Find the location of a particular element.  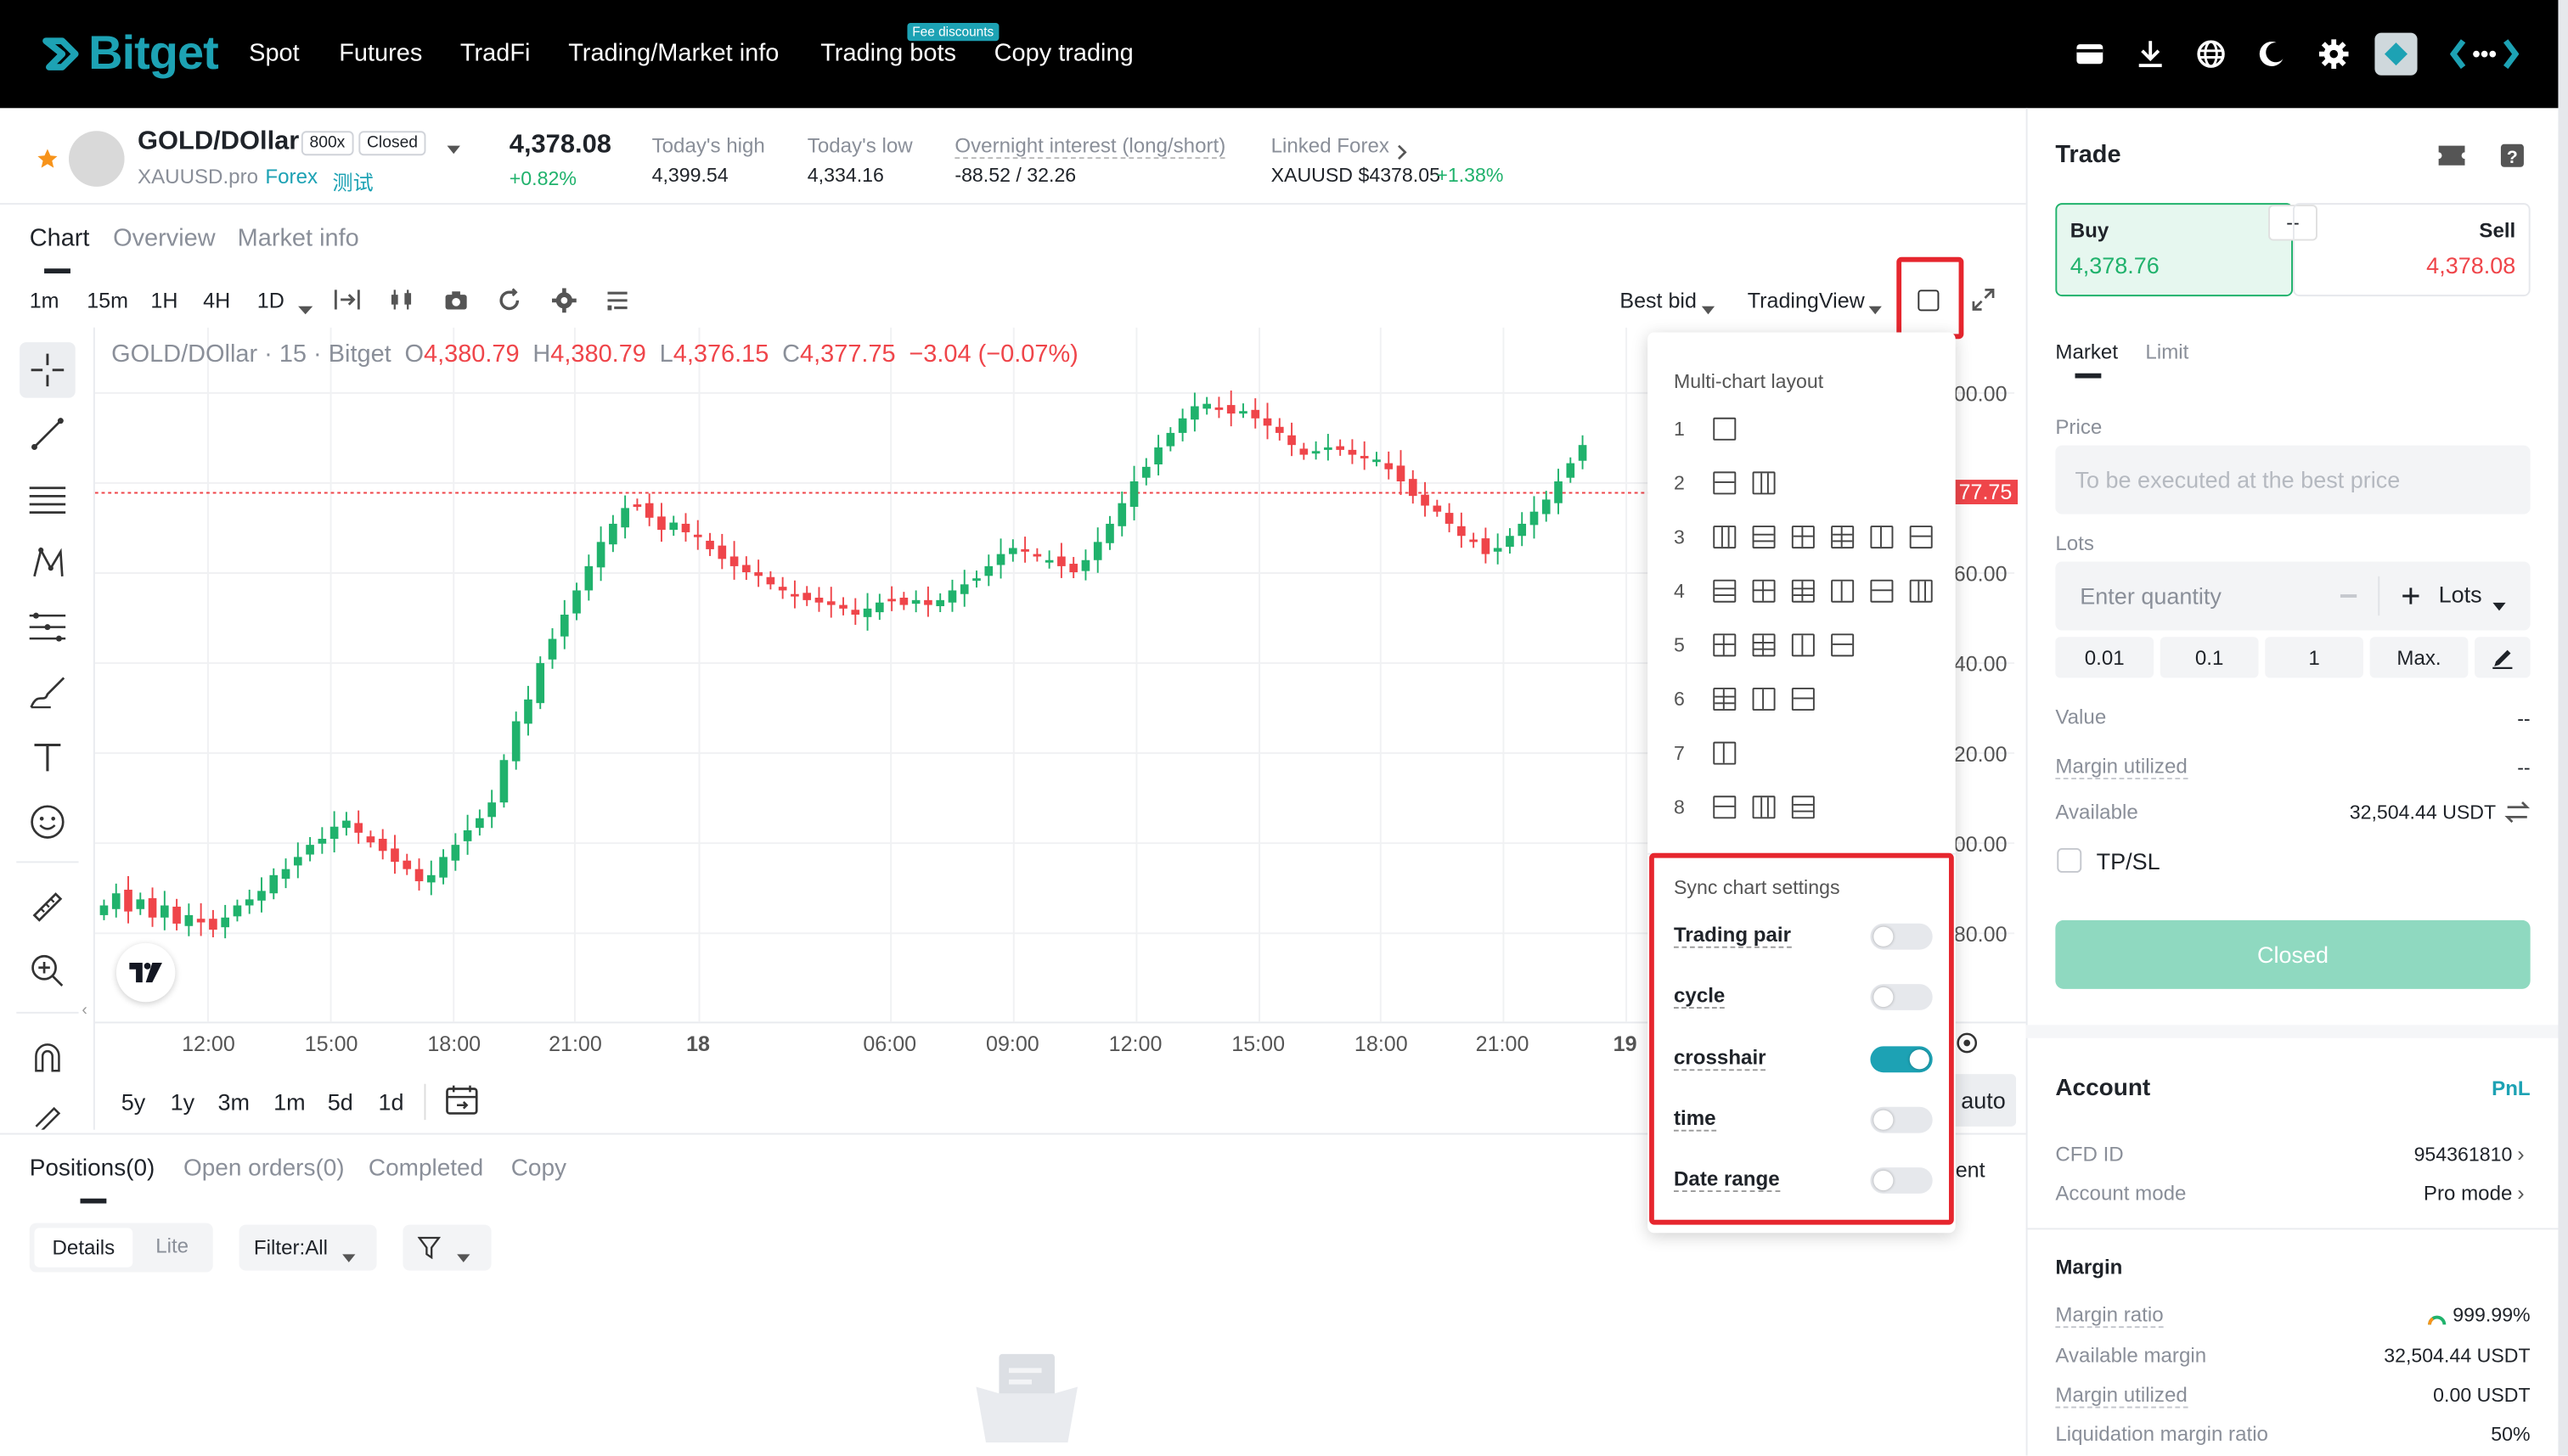

filter-funnel-button is located at coordinates (447, 1247).